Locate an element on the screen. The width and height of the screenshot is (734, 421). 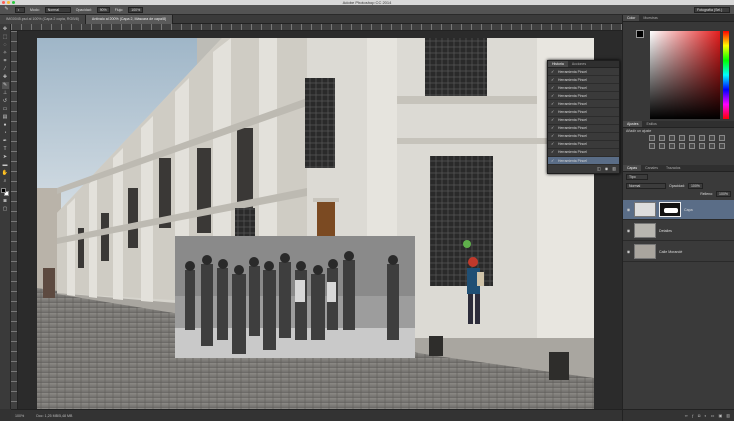
foreground-color-swatch is located at coordinates (3, 190).